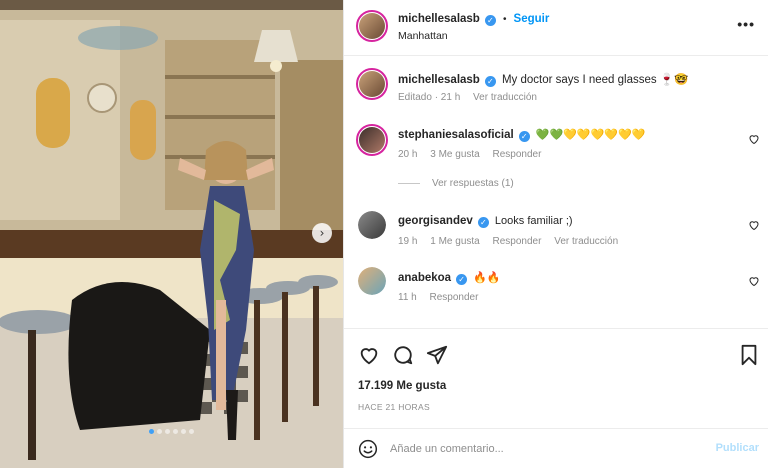 The image size is (768, 468). What do you see at coordinates (746, 24) in the screenshot?
I see `more-options-icon: •••` at bounding box center [746, 24].